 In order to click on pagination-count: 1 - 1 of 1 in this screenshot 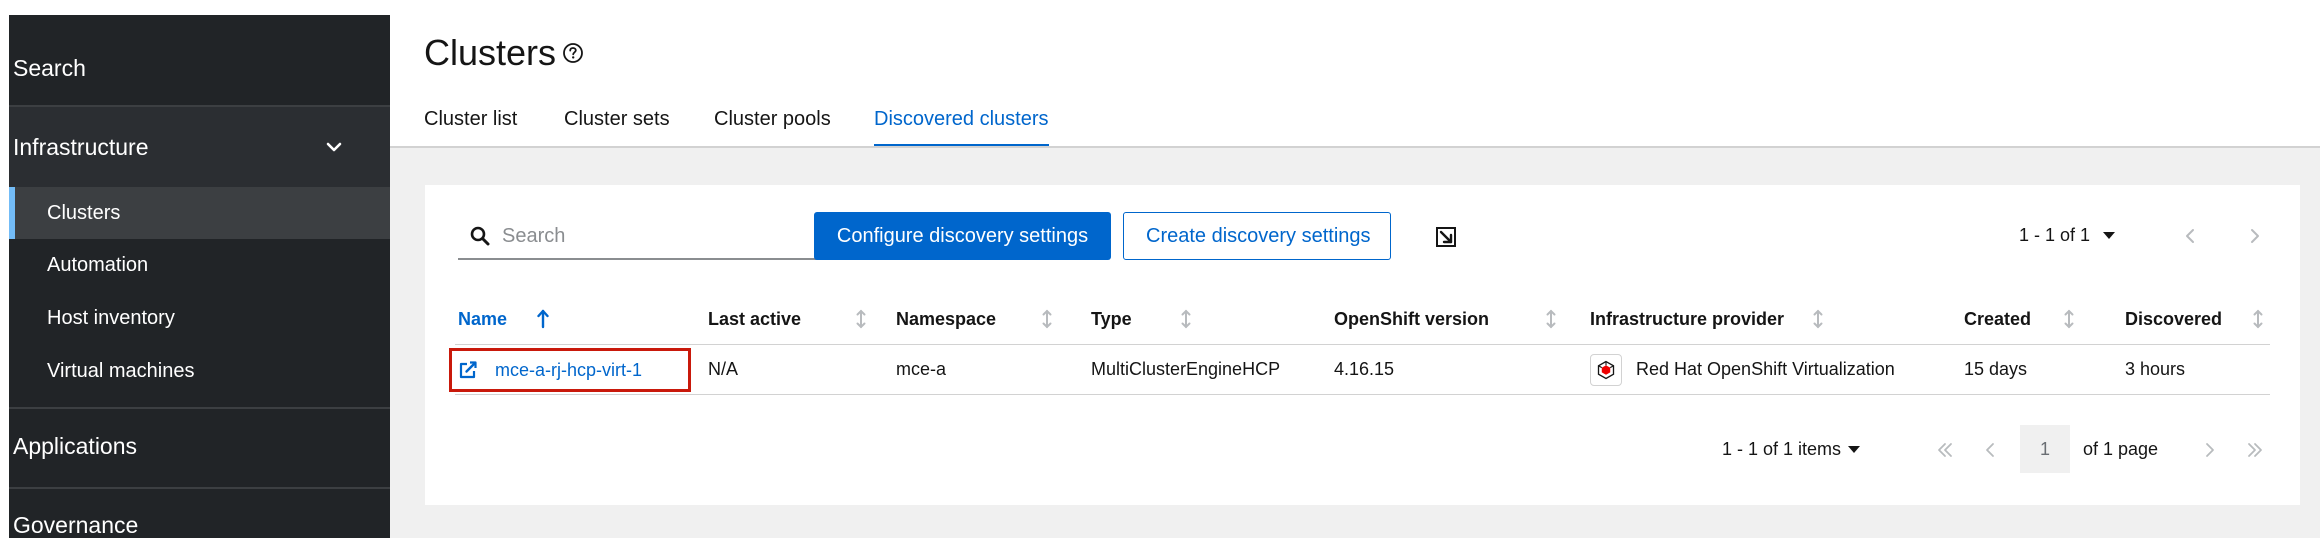, I will do `click(2054, 235)`.